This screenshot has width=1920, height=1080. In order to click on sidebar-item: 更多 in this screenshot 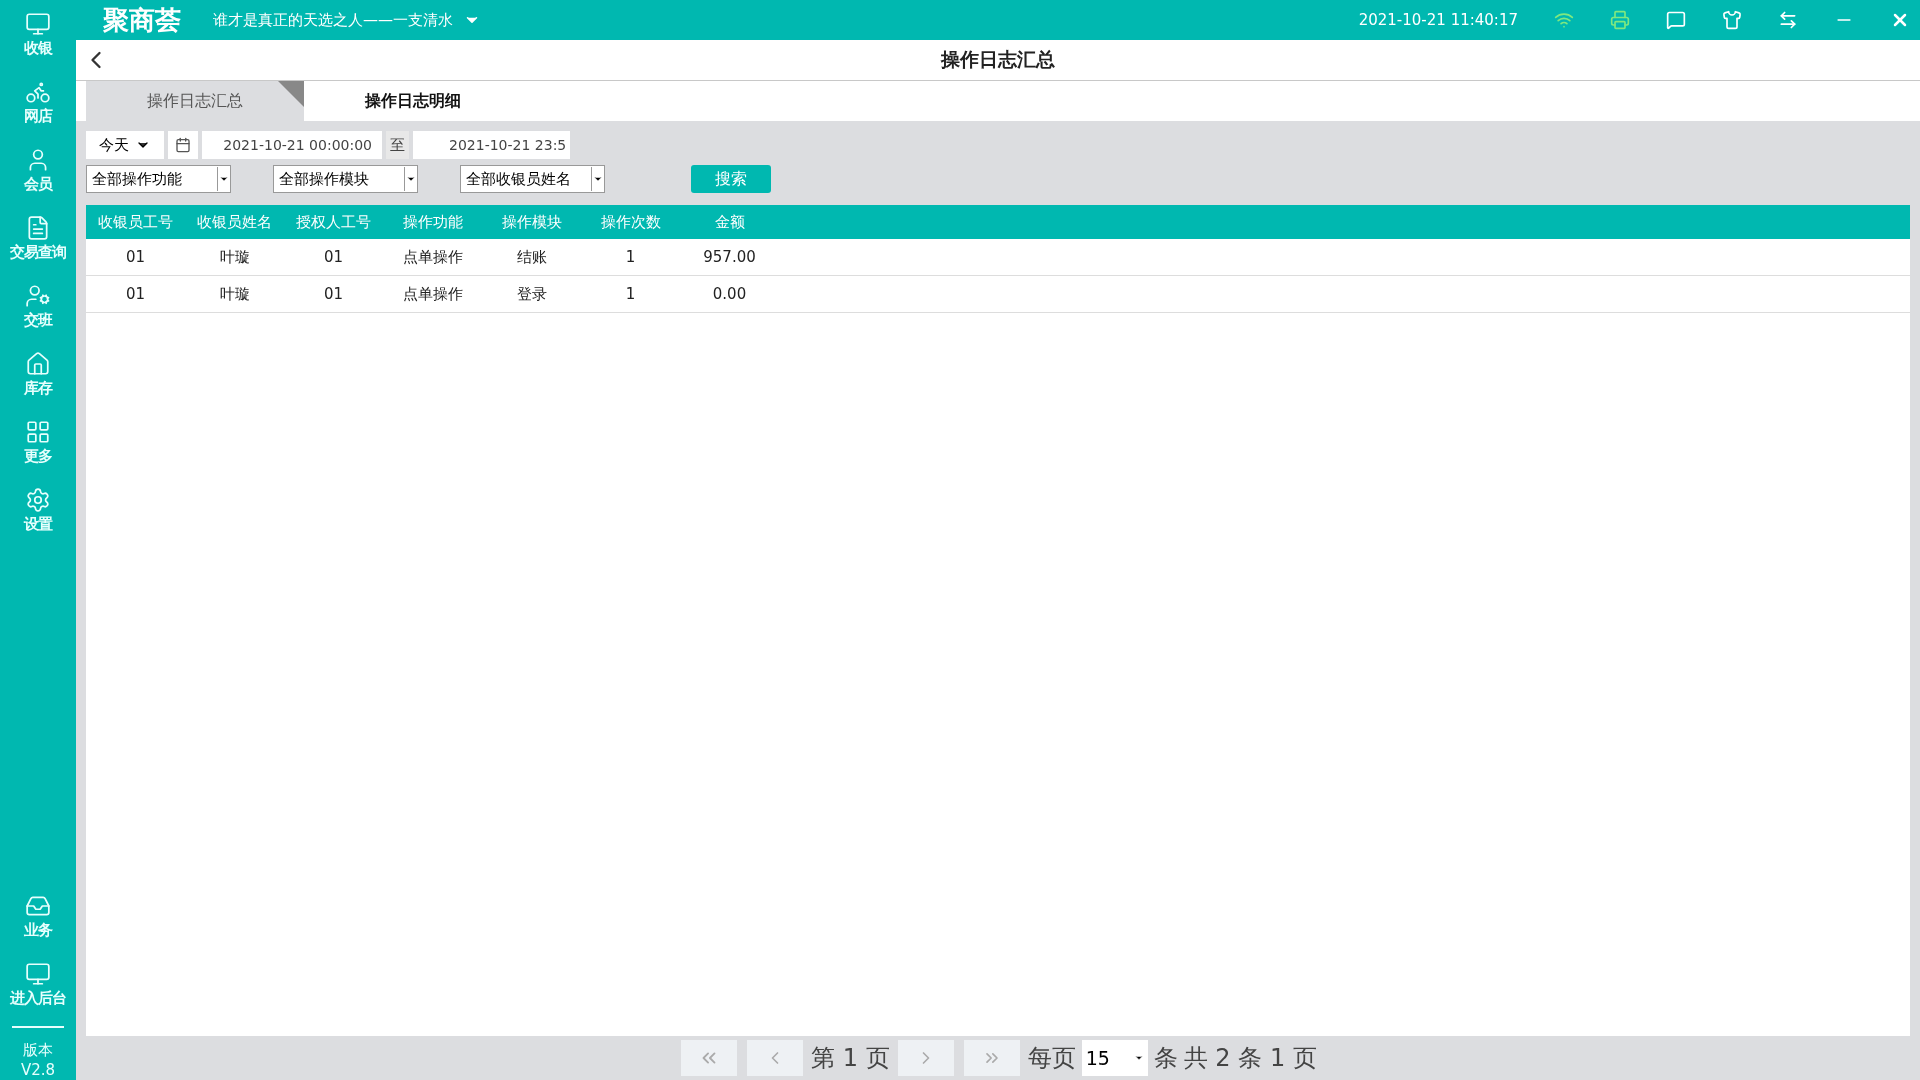, I will do `click(38, 456)`.